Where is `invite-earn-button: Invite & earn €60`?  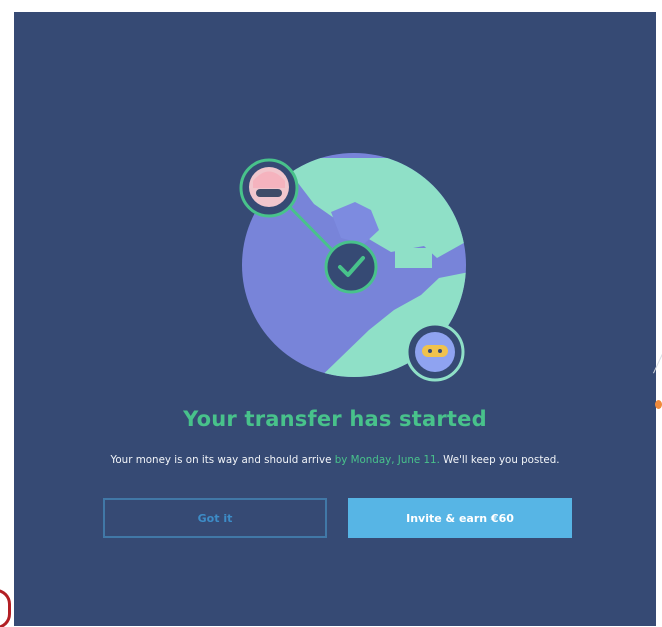
invite-earn-button: Invite & earn €60 is located at coordinates (460, 518).